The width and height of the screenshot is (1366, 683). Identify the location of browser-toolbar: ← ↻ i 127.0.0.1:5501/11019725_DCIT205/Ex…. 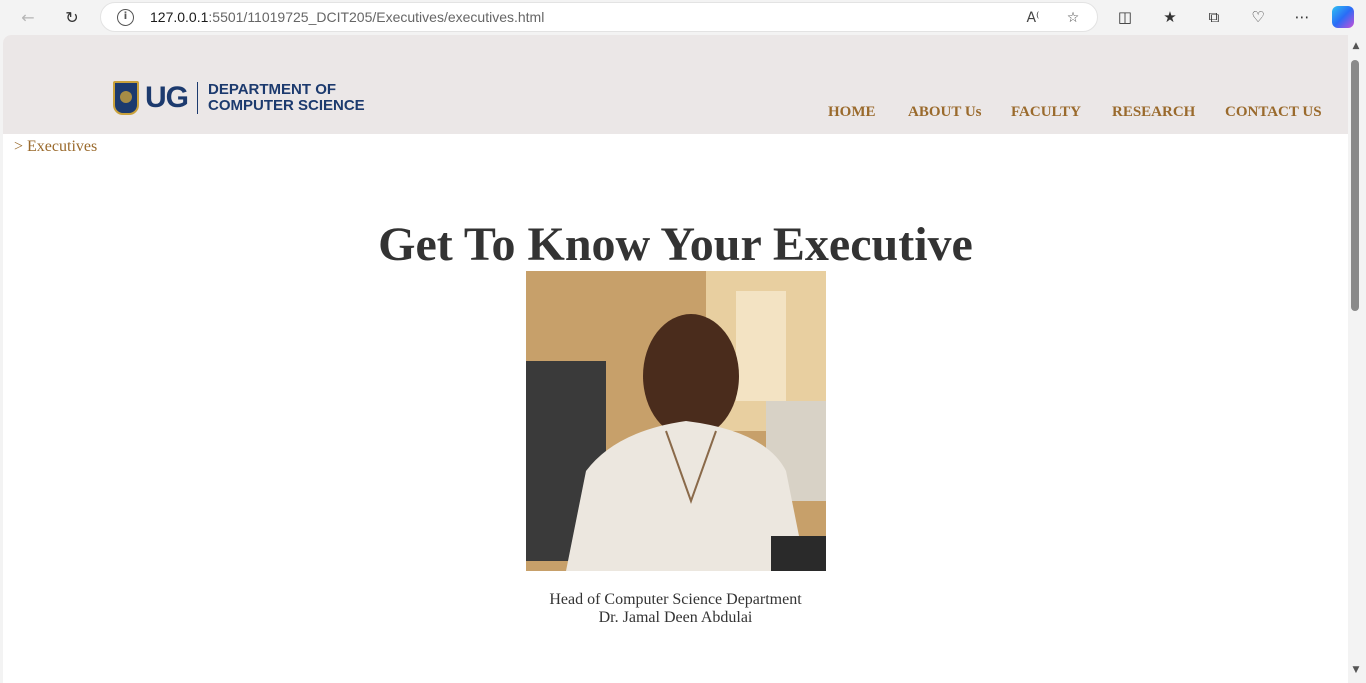
(683, 17).